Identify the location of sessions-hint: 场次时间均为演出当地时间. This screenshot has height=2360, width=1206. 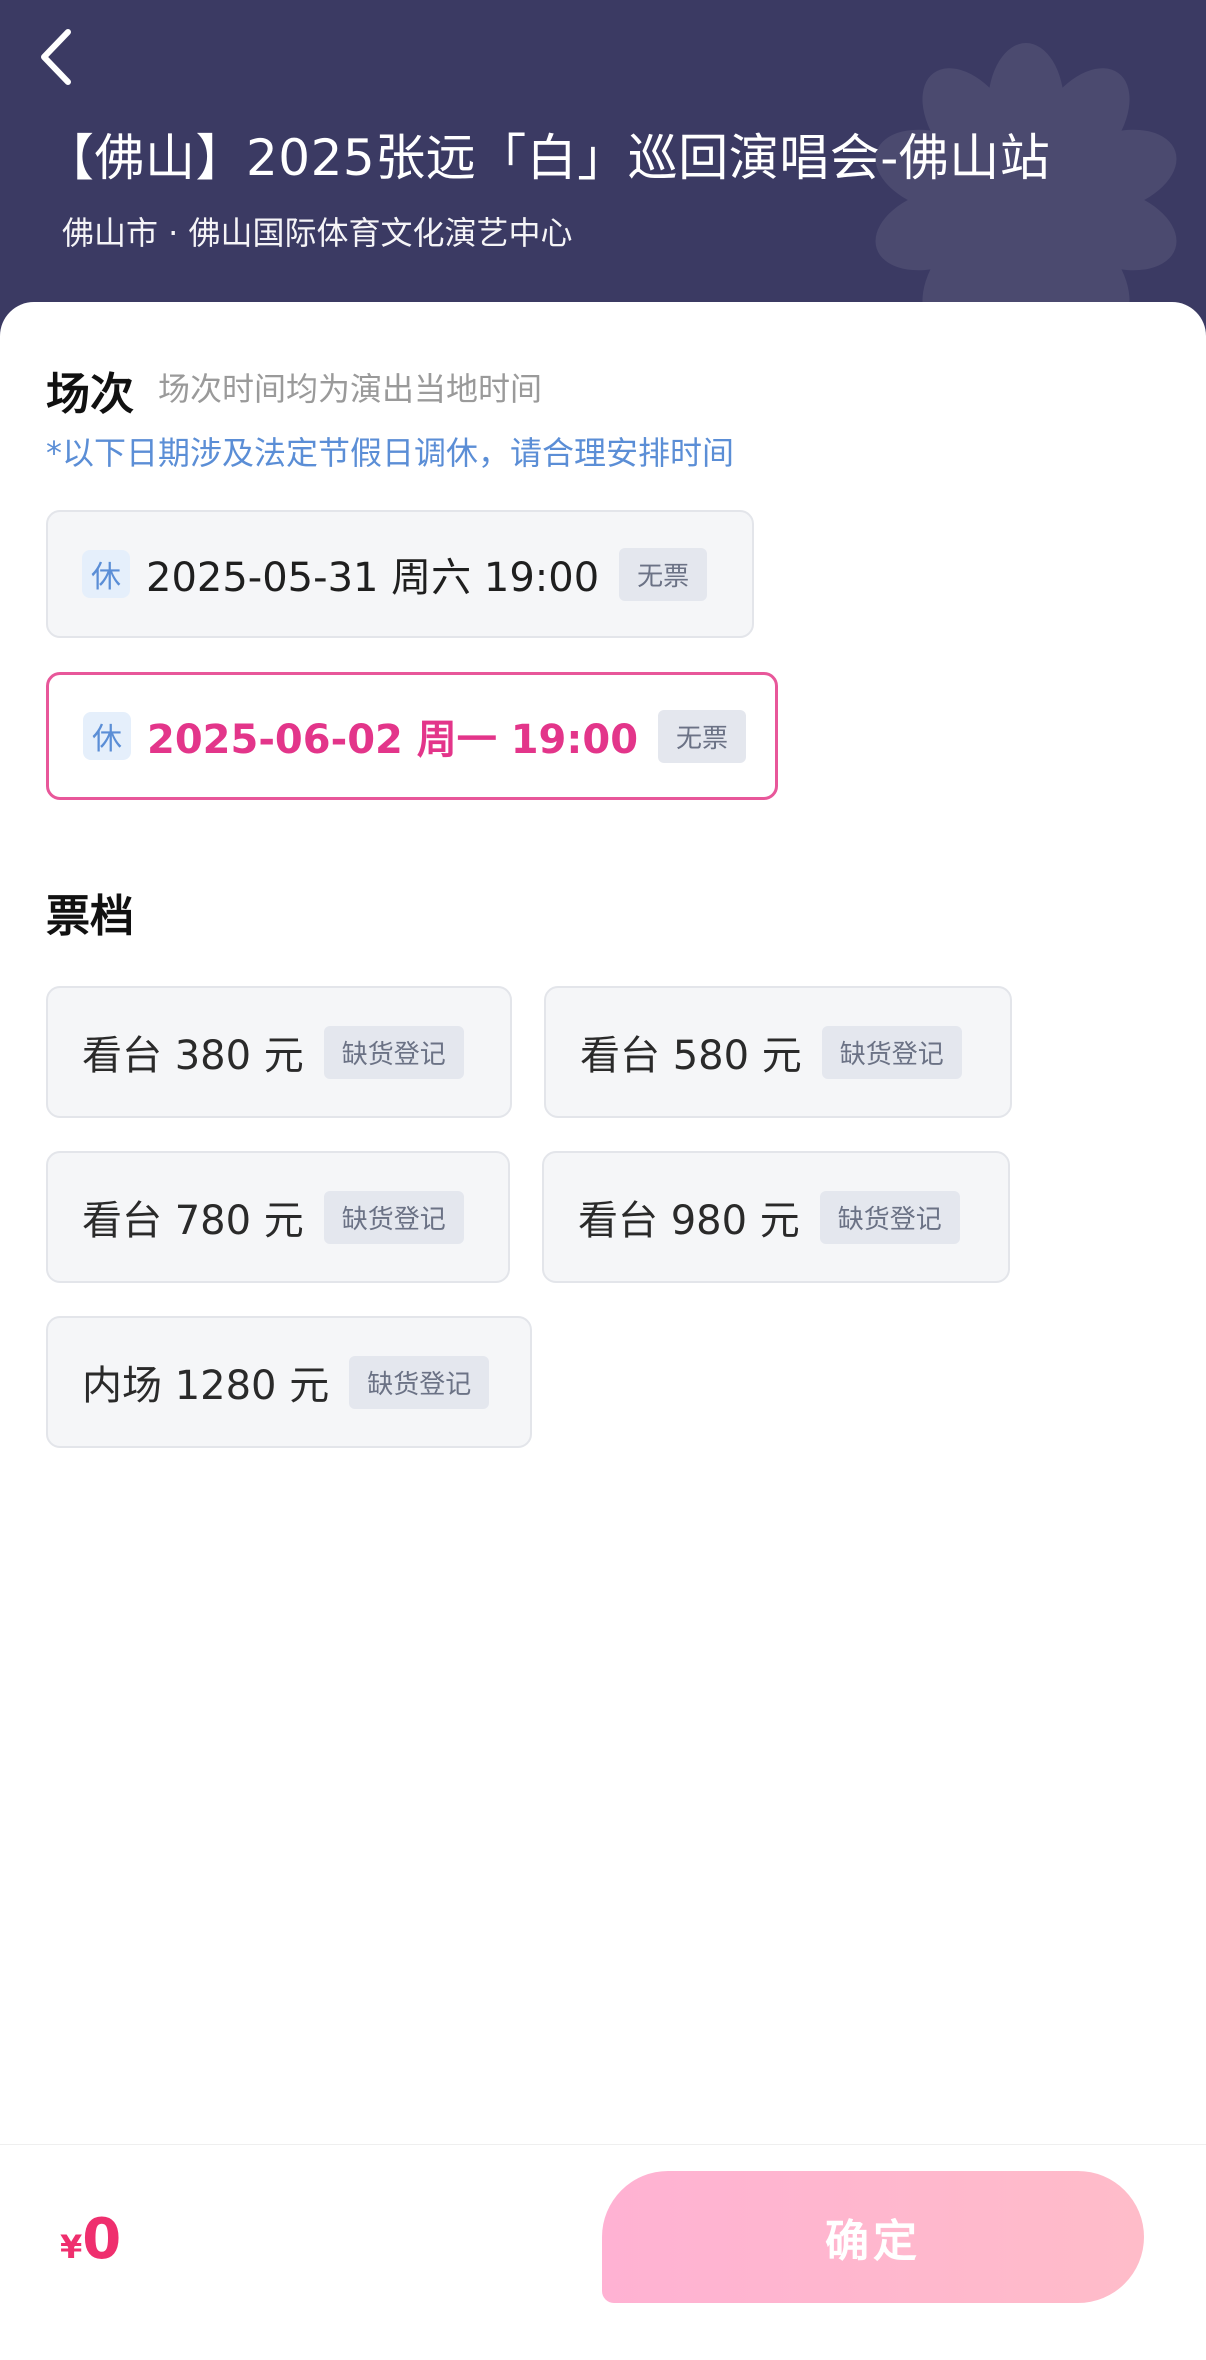
(350, 389).